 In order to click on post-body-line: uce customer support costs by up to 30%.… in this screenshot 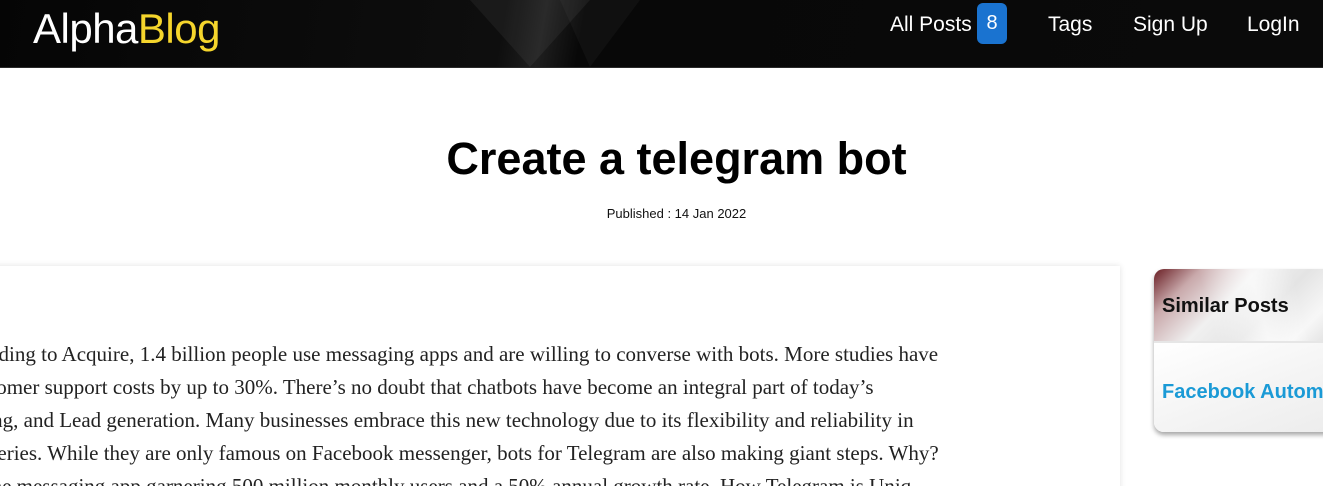, I will do `click(437, 387)`.